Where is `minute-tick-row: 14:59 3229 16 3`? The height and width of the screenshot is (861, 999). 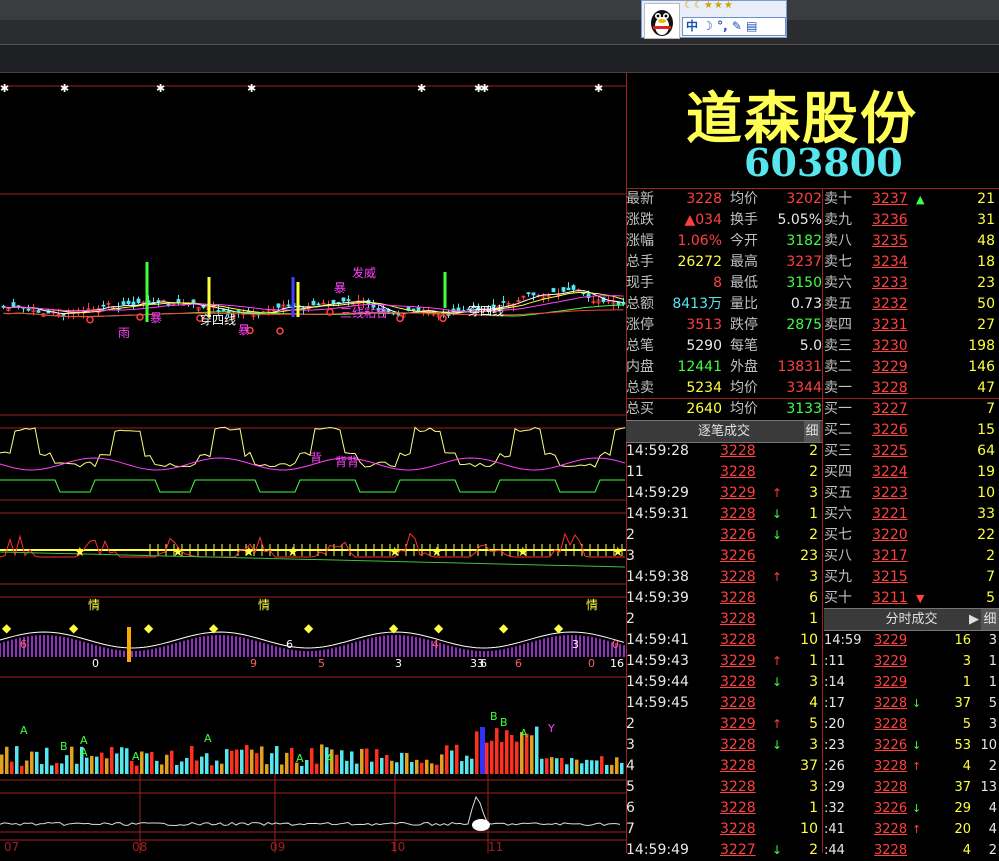 minute-tick-row: 14:59 3229 16 3 is located at coordinates (911, 640).